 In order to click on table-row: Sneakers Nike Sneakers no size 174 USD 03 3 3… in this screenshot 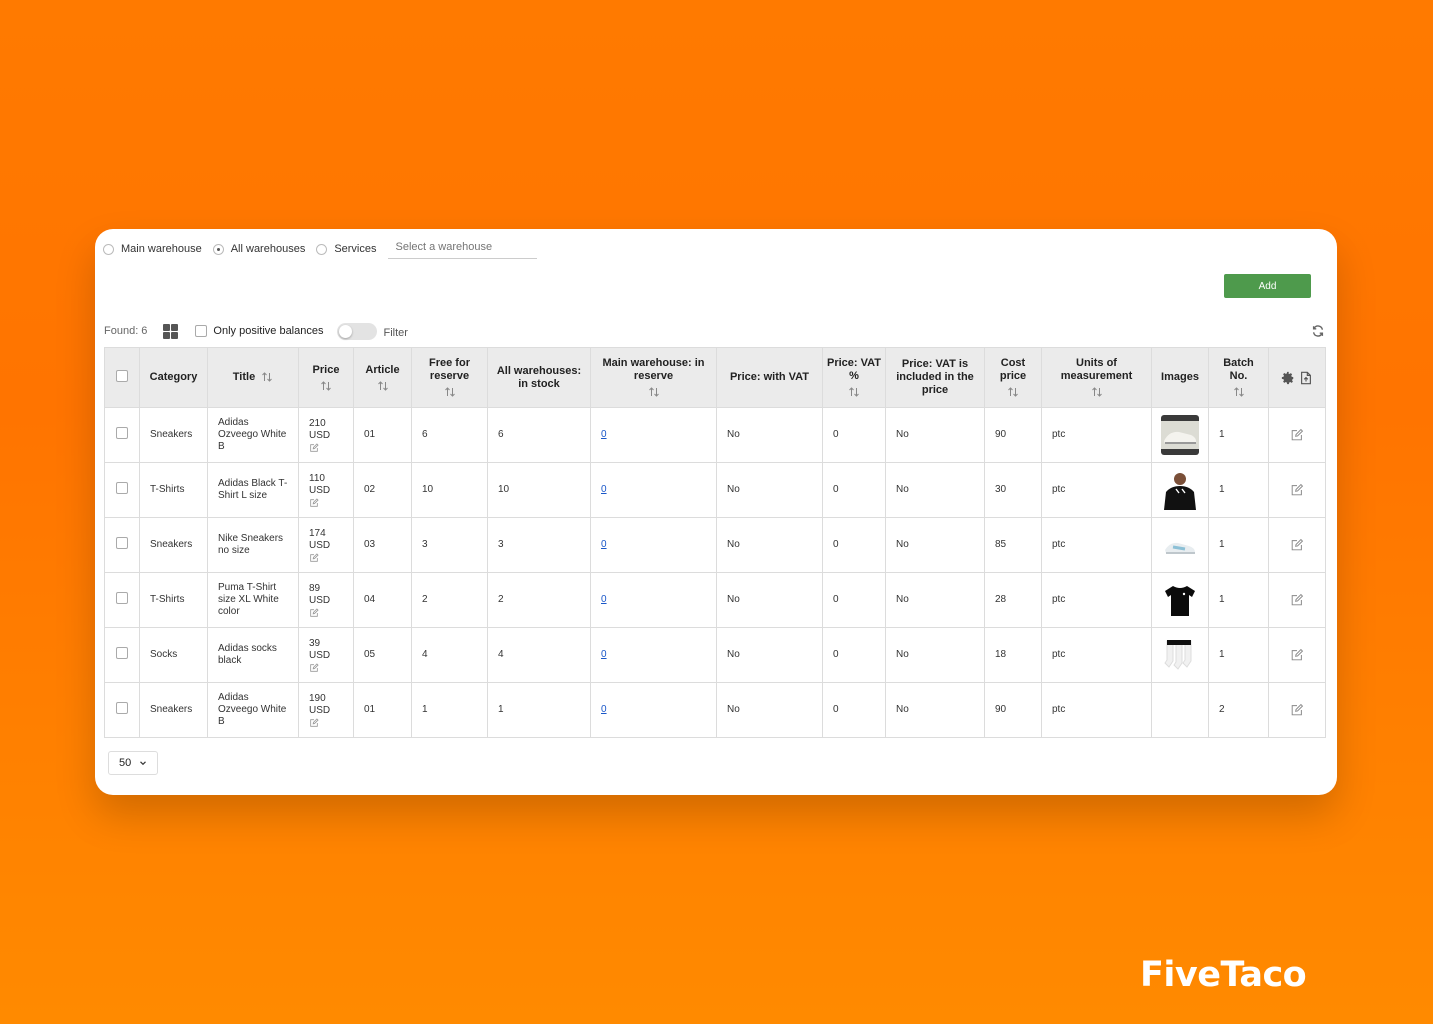, I will do `click(715, 545)`.